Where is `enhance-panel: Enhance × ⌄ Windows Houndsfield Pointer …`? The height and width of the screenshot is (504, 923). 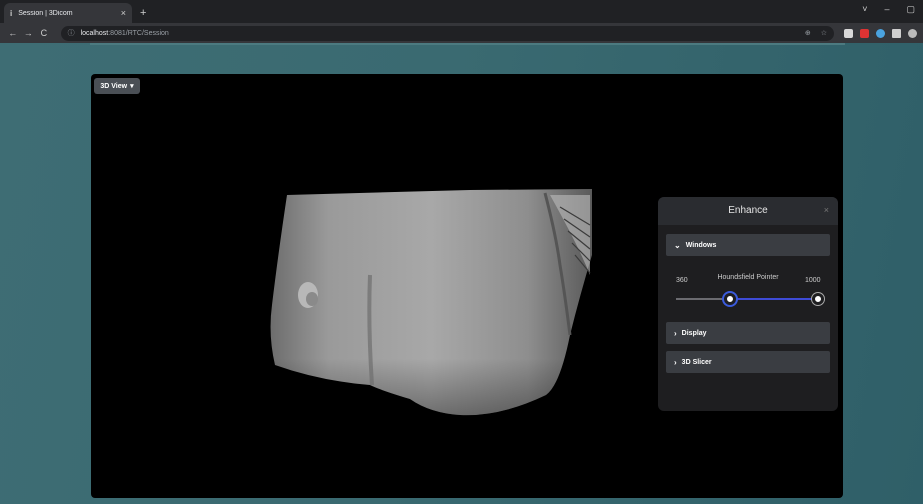
enhance-panel: Enhance × ⌄ Windows Houndsfield Pointer … is located at coordinates (748, 304).